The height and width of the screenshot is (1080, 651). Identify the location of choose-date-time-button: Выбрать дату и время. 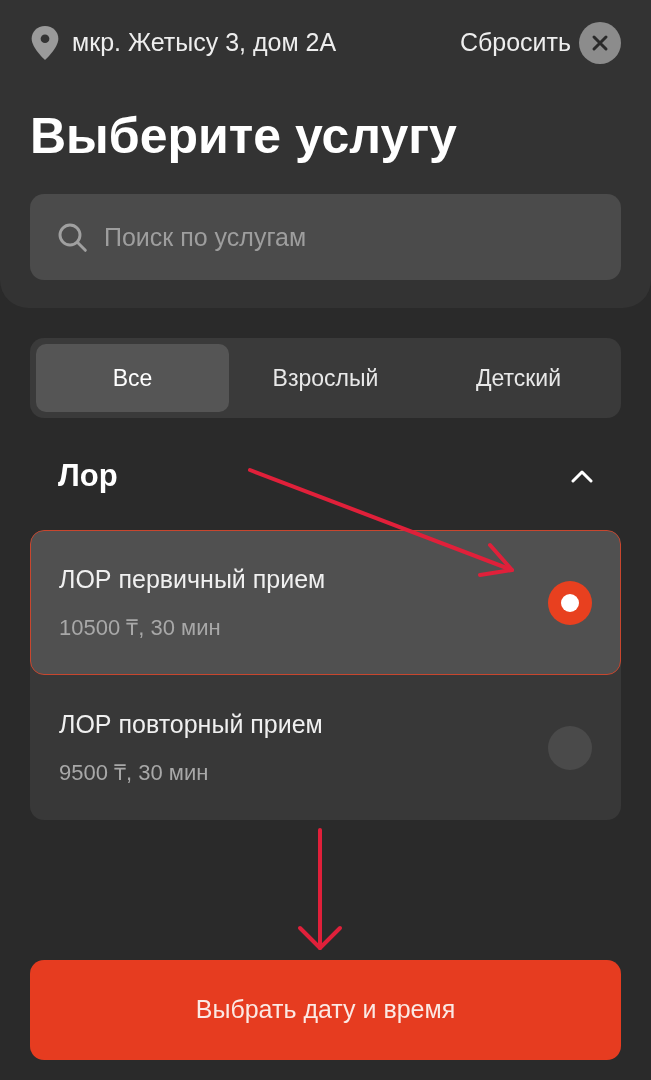
(325, 1010).